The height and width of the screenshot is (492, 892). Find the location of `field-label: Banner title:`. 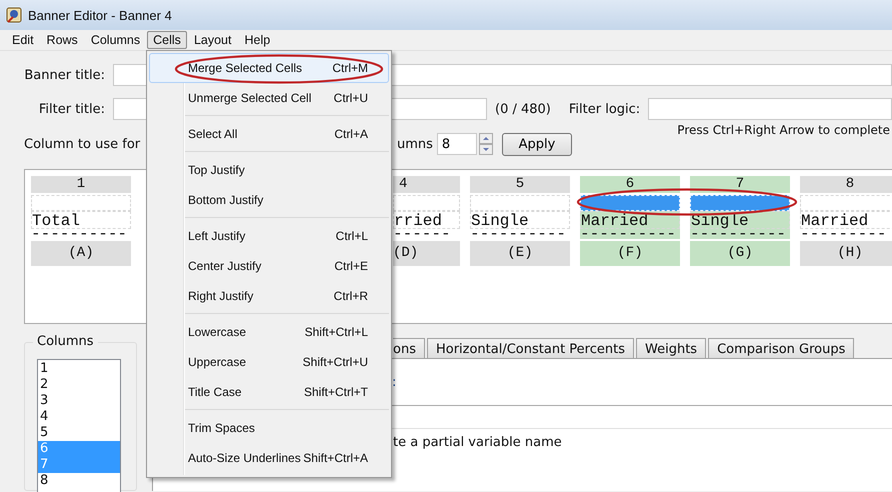

field-label: Banner title: is located at coordinates (65, 75).